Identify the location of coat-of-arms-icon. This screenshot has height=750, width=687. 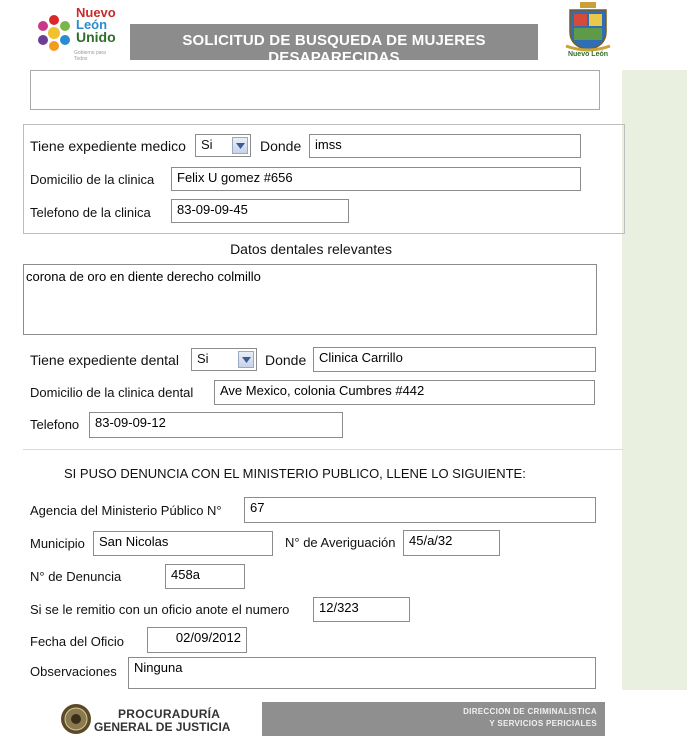
(588, 27).